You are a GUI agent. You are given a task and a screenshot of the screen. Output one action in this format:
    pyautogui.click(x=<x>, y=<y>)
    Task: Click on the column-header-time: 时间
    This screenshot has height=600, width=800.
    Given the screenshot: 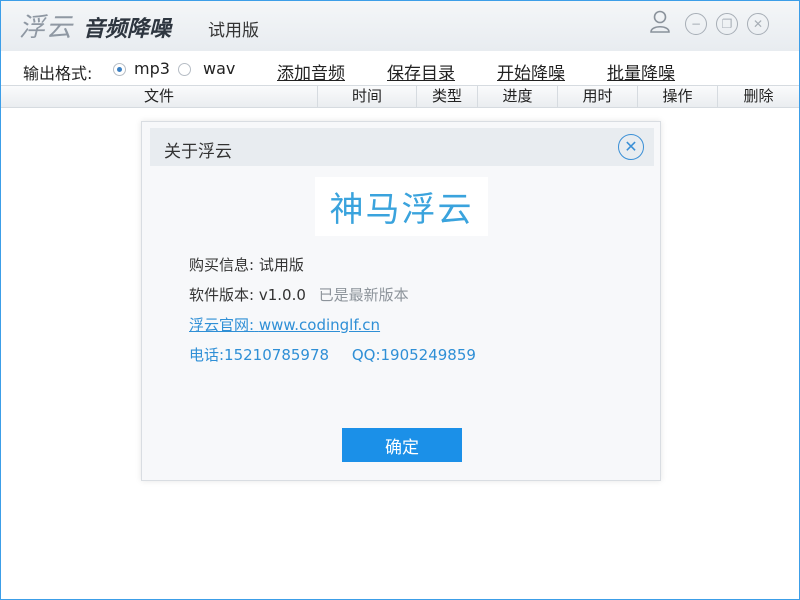 What is the action you would take?
    pyautogui.click(x=367, y=96)
    